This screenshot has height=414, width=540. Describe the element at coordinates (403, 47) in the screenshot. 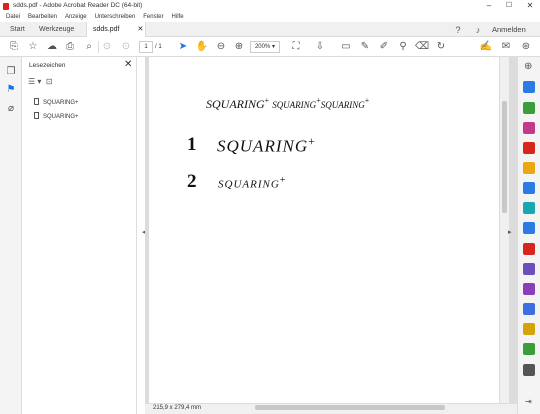

I see `stamp-icon: ⚲` at that location.